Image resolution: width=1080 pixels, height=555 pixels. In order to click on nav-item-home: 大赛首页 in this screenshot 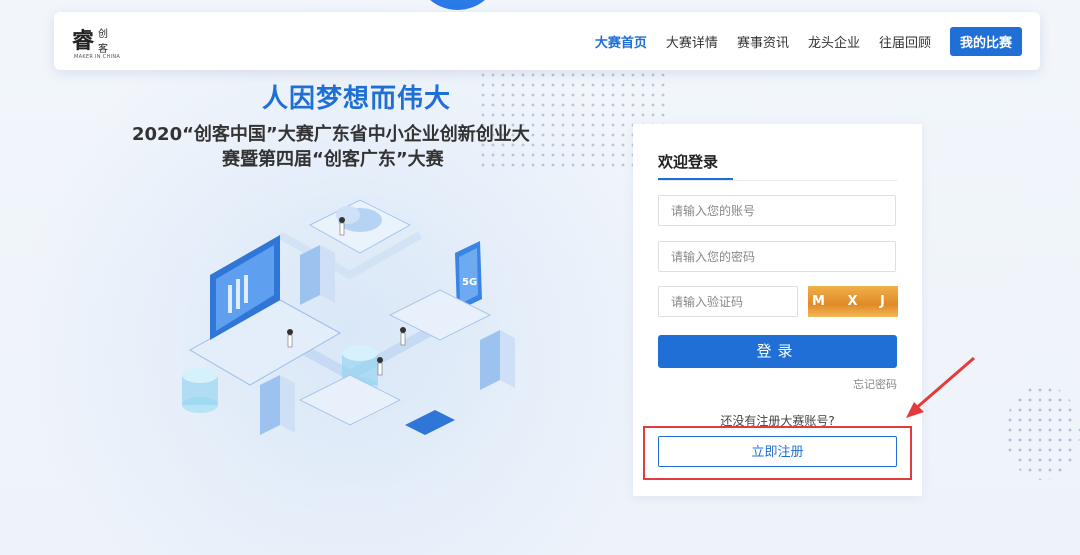, I will do `click(621, 41)`.